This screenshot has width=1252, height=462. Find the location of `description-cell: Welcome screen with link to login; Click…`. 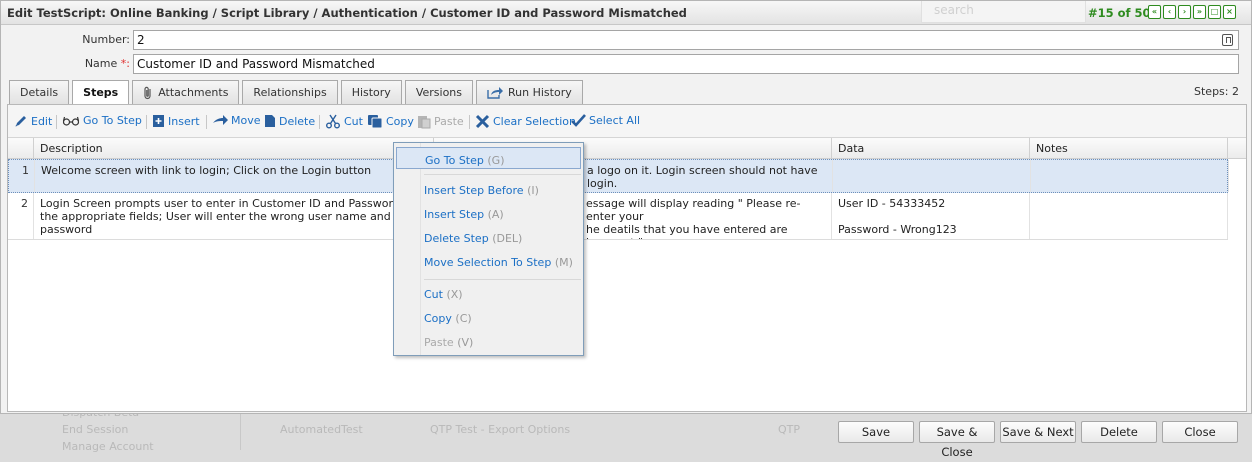

description-cell: Welcome screen with link to login; Click… is located at coordinates (235, 176).